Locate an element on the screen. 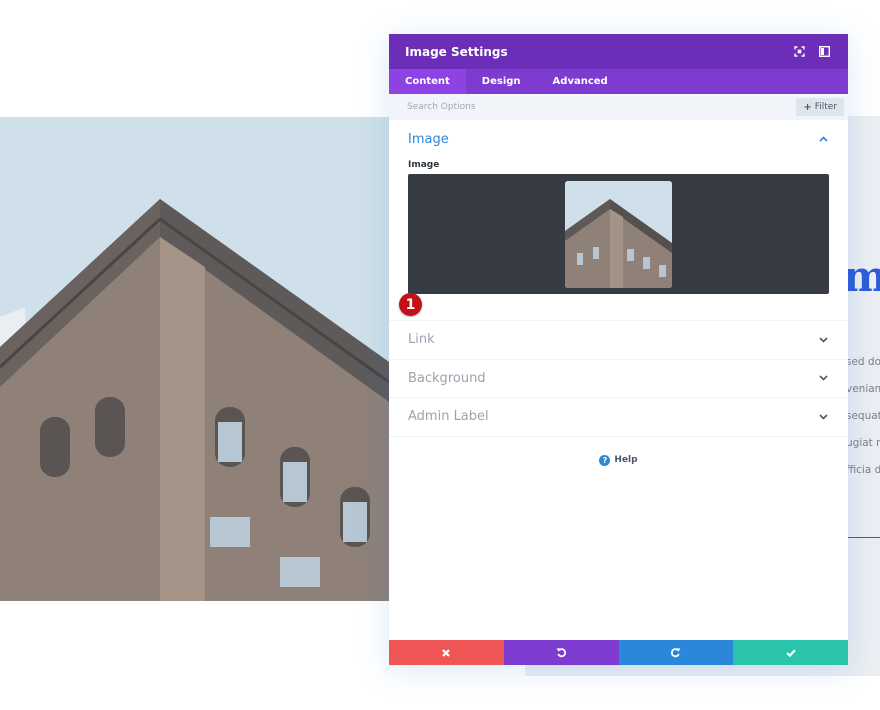  background-heading-fragment: m is located at coordinates (861, 276).